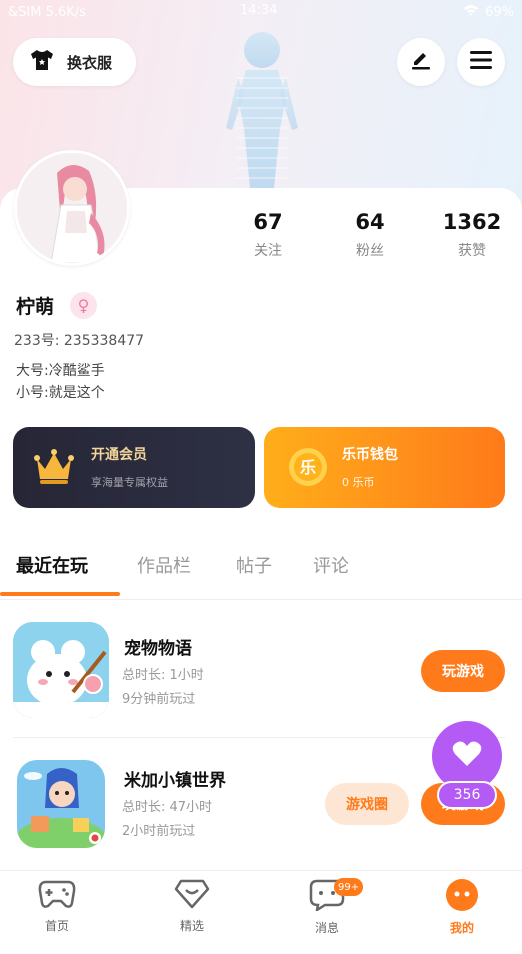 The height and width of the screenshot is (954, 522). I want to click on status-bar: &SIM 5.6K/s 14:34 69%, so click(261, 12).